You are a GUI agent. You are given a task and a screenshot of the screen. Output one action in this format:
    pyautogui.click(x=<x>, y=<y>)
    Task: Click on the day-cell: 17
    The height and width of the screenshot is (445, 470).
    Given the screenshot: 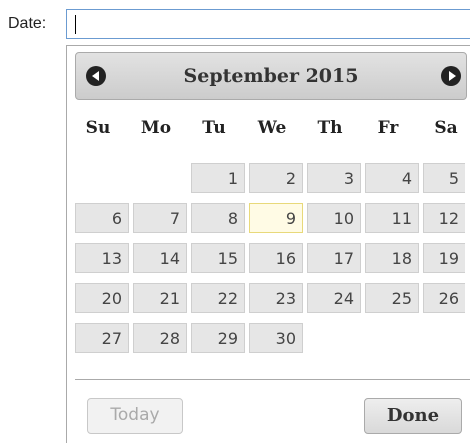 What is the action you would take?
    pyautogui.click(x=334, y=258)
    